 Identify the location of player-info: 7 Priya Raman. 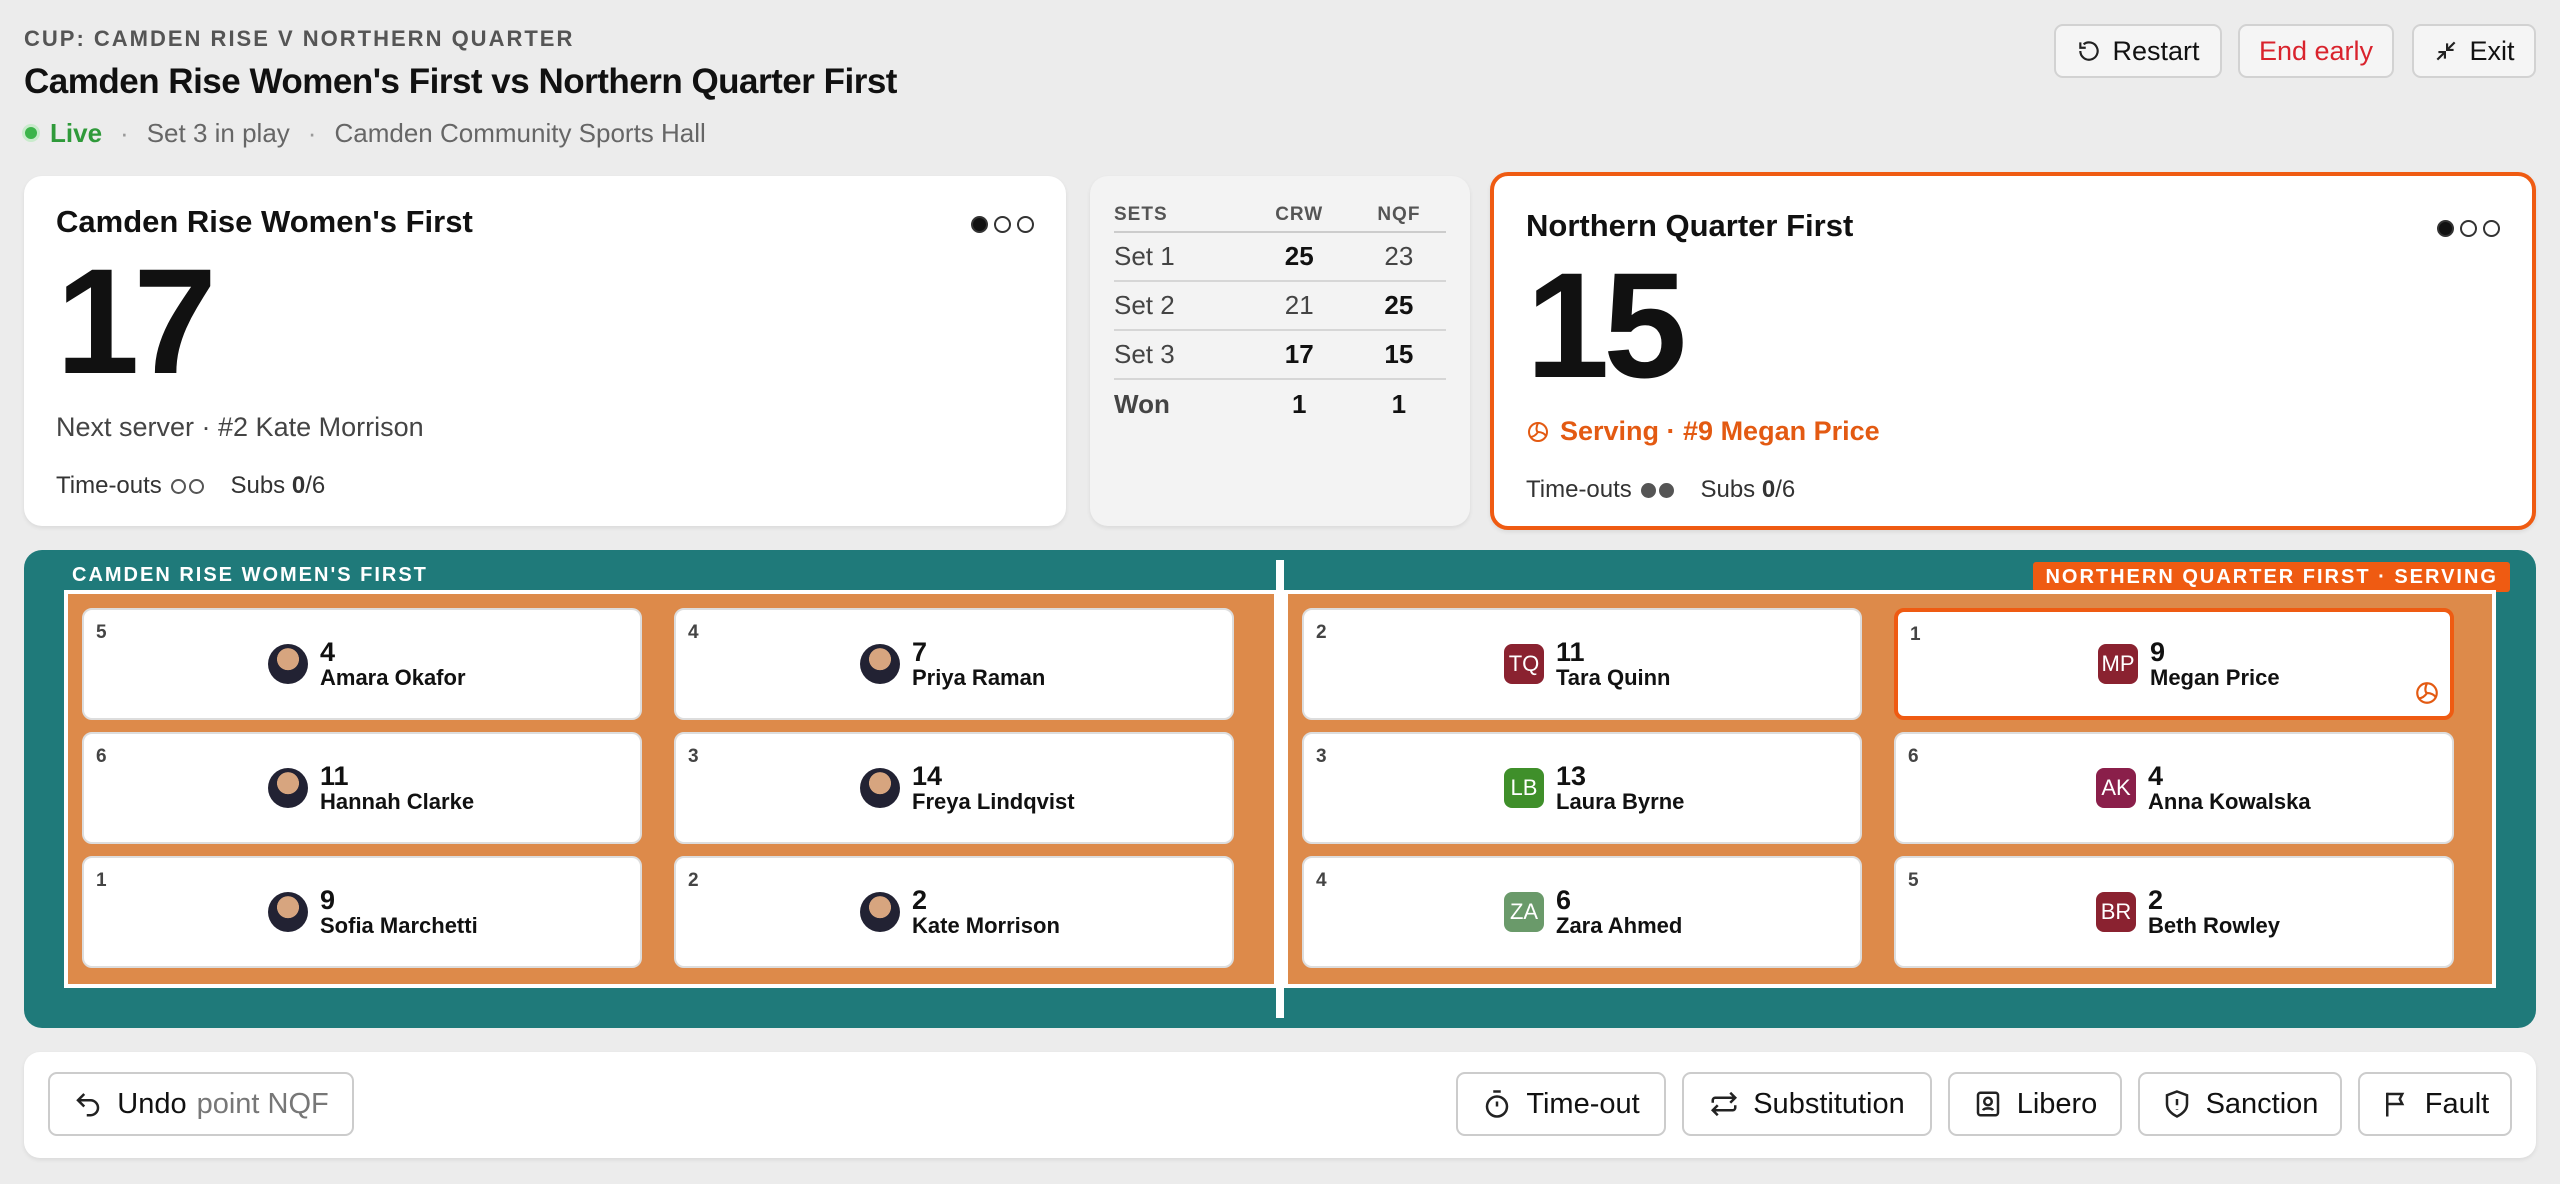
(952, 664).